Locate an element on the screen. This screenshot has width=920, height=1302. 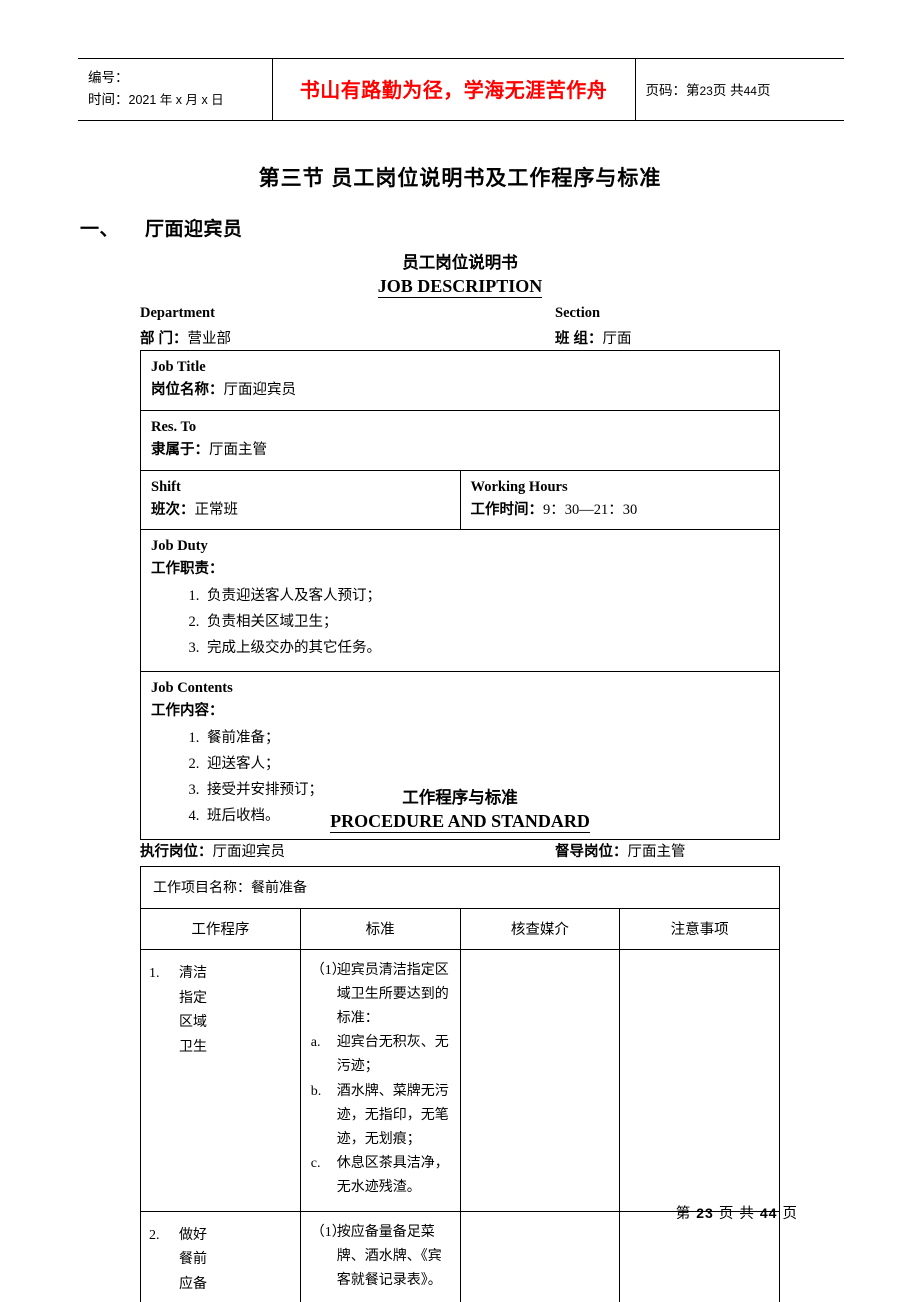
column-header-medium: 核查媒介 is located at coordinates (540, 929).